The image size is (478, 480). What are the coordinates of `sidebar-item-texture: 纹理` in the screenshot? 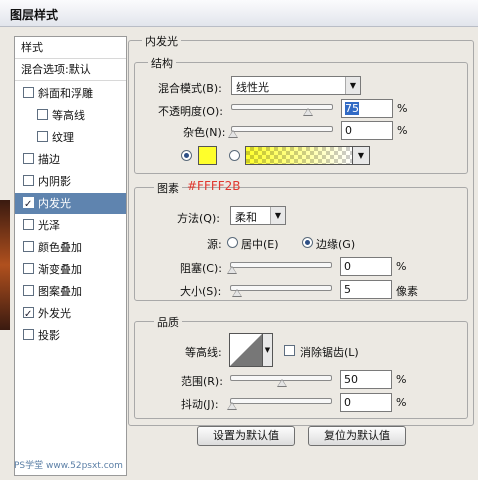 It's located at (70, 137).